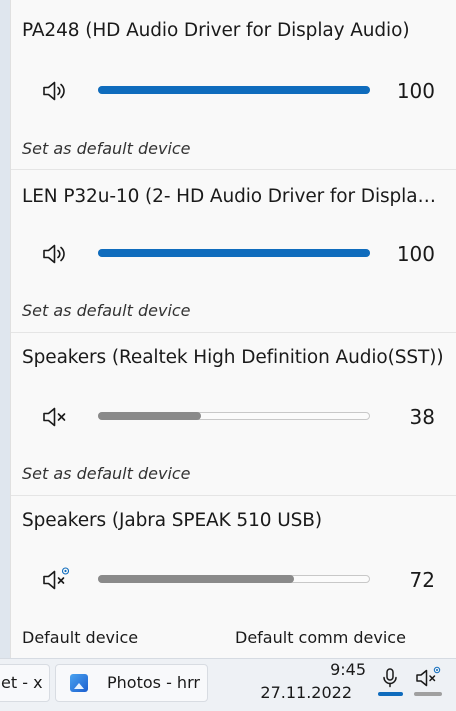 This screenshot has height=711, width=456. Describe the element at coordinates (390, 694) in the screenshot. I see `mic-active-indicator` at that location.